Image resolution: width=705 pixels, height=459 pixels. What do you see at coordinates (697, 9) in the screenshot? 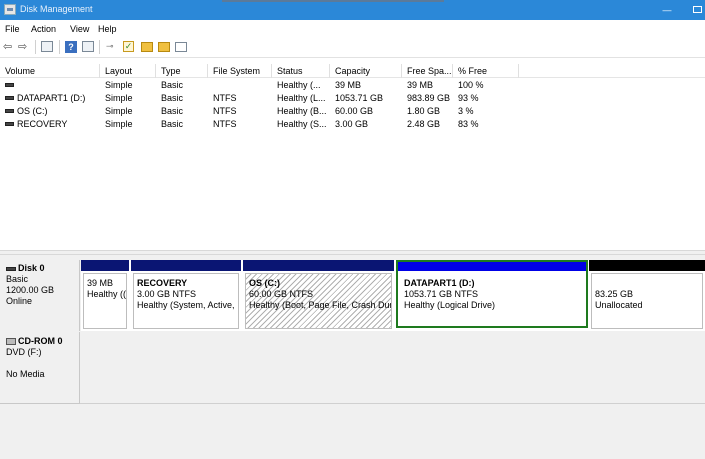
I see `maximize-button` at bounding box center [697, 9].